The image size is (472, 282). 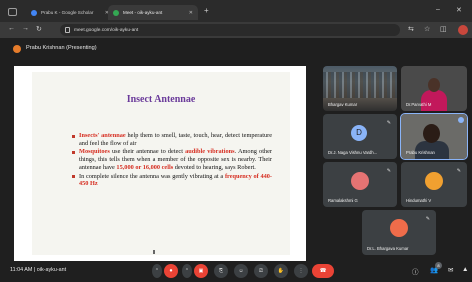 What do you see at coordinates (206, 10) in the screenshot?
I see `plus-icon: +` at bounding box center [206, 10].